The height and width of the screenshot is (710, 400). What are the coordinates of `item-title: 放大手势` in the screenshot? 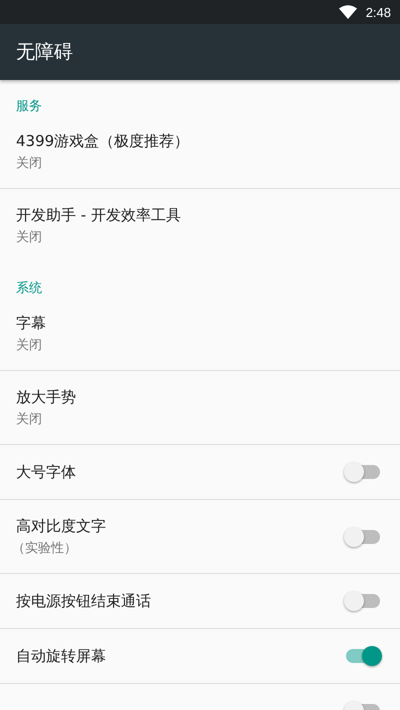 It's located at (46, 397).